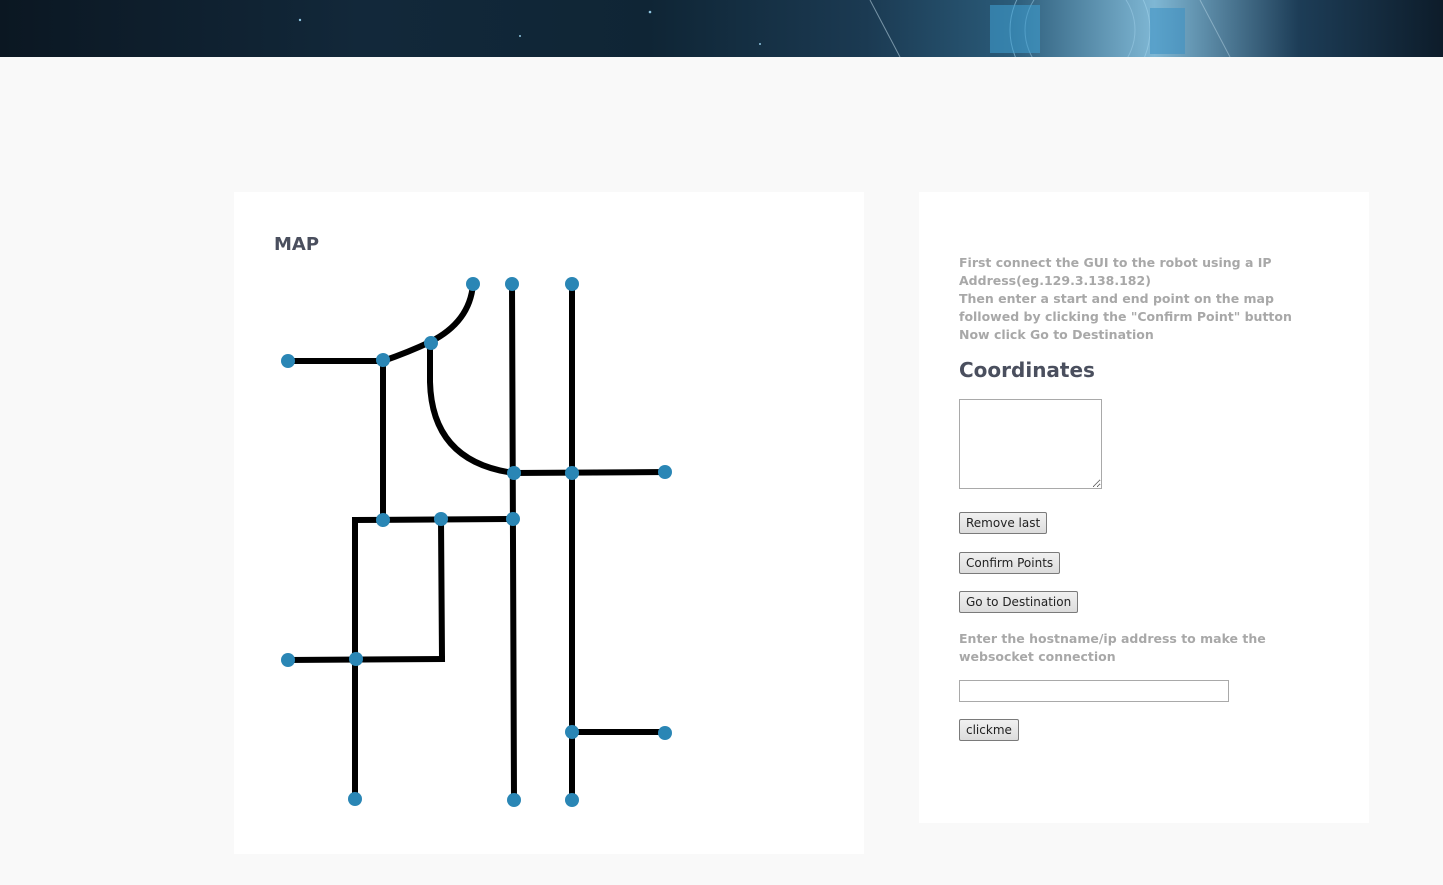 This screenshot has height=885, width=1443. What do you see at coordinates (1056, 334) in the screenshot?
I see `instruction-step-3: Now click Go to Destination` at bounding box center [1056, 334].